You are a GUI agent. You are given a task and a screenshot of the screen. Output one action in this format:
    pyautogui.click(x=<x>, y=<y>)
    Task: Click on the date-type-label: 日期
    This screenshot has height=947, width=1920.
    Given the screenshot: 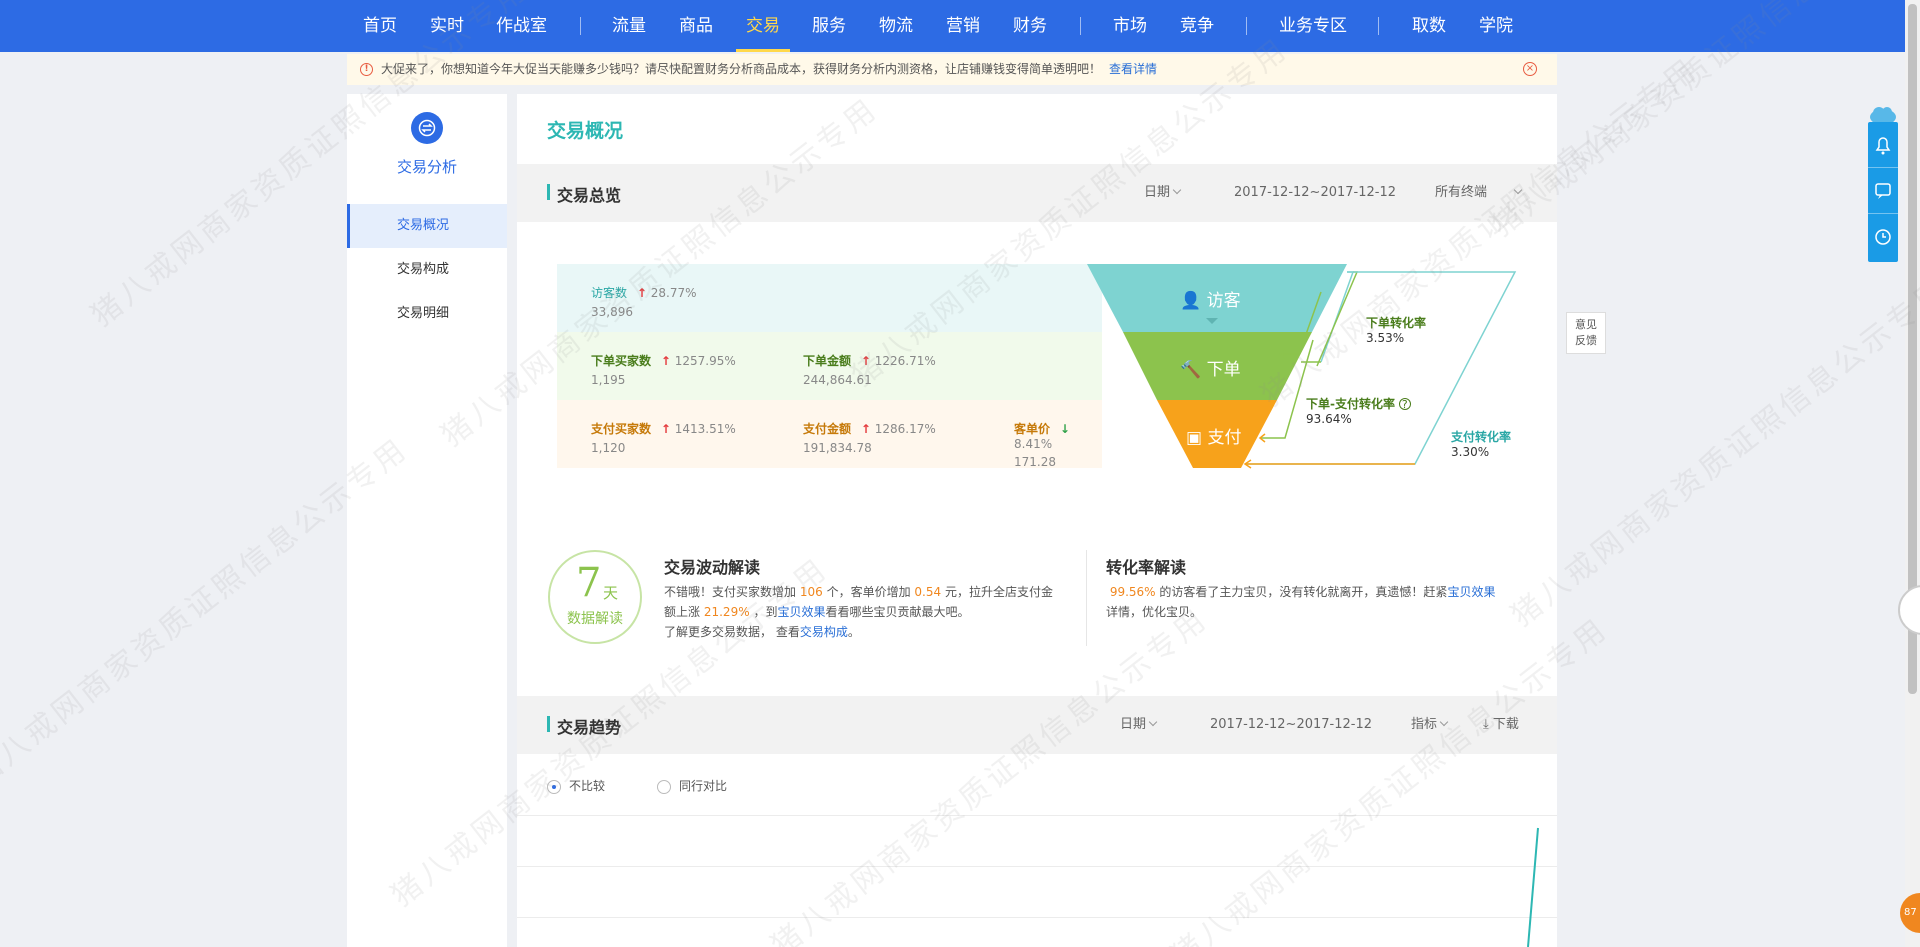 What is the action you would take?
    pyautogui.click(x=1133, y=724)
    